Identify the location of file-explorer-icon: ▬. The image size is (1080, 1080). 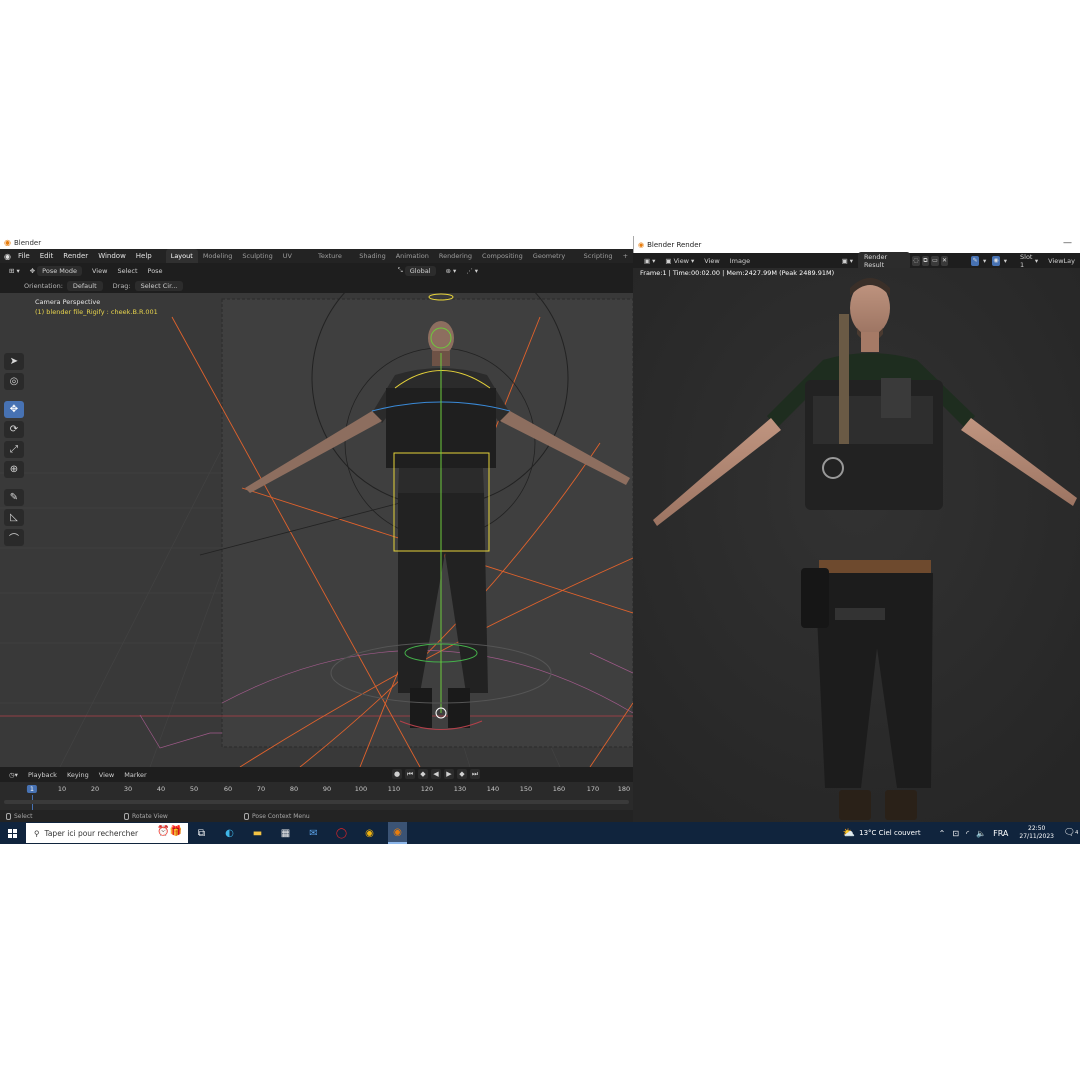
(257, 833).